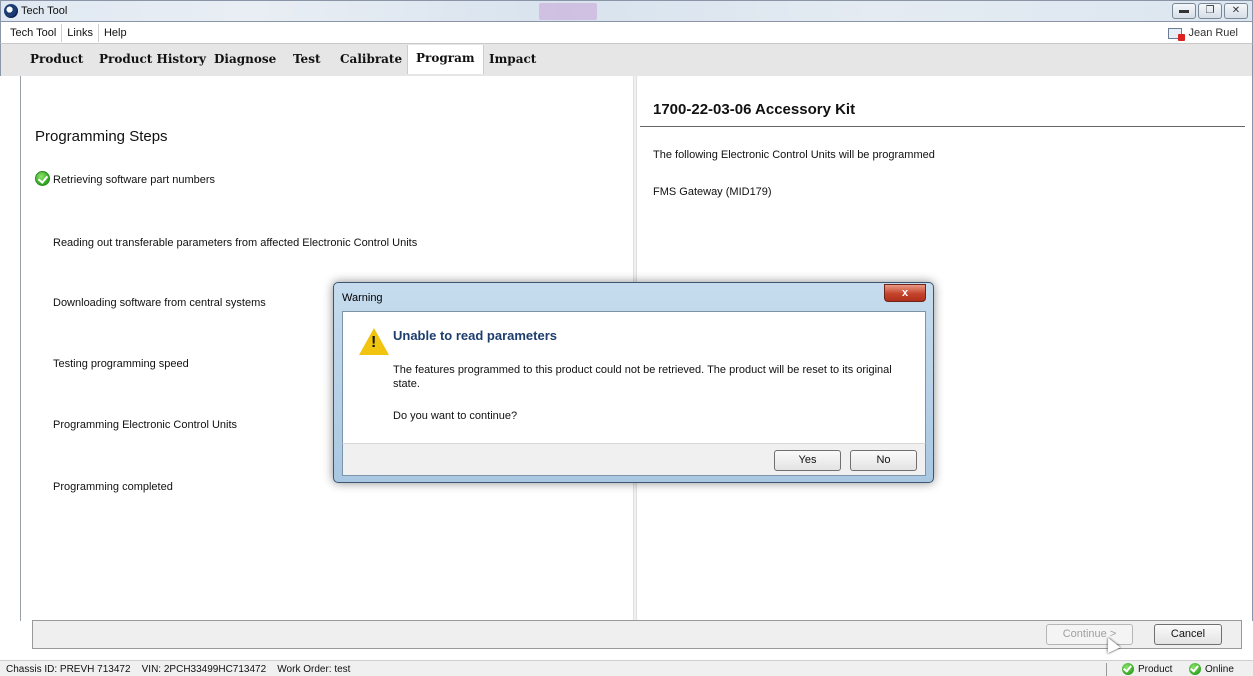 Image resolution: width=1253 pixels, height=676 pixels. I want to click on tab-impact: Impact, so click(512, 59).